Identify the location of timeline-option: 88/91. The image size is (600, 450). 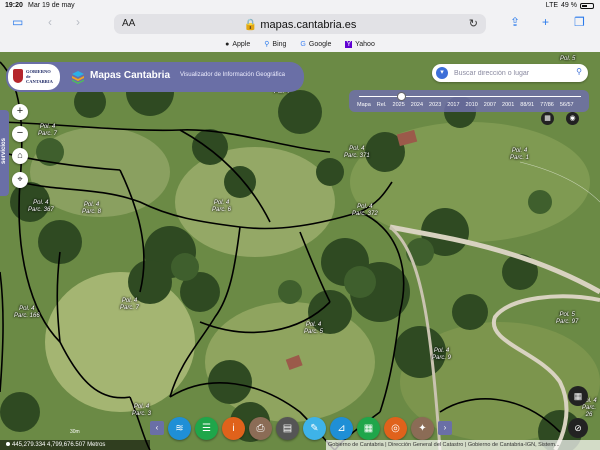
(527, 105).